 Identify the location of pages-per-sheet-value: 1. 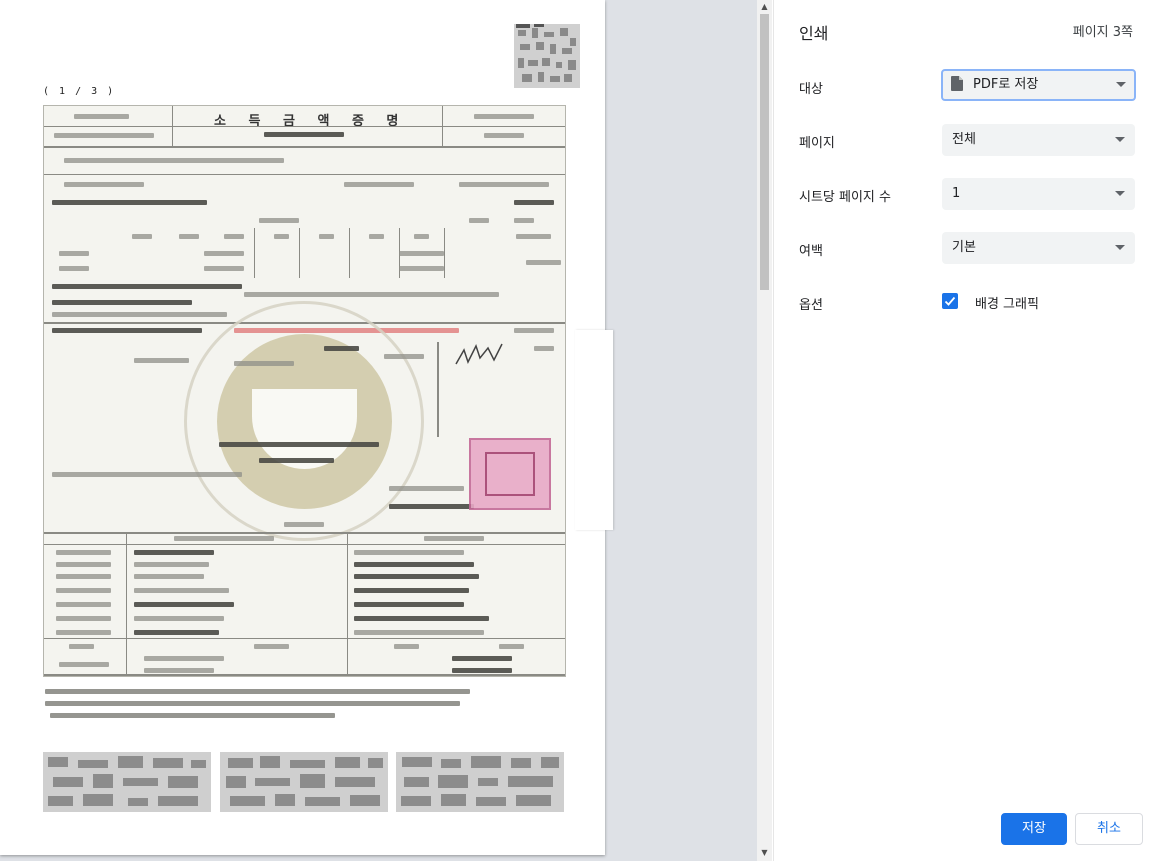
(956, 193).